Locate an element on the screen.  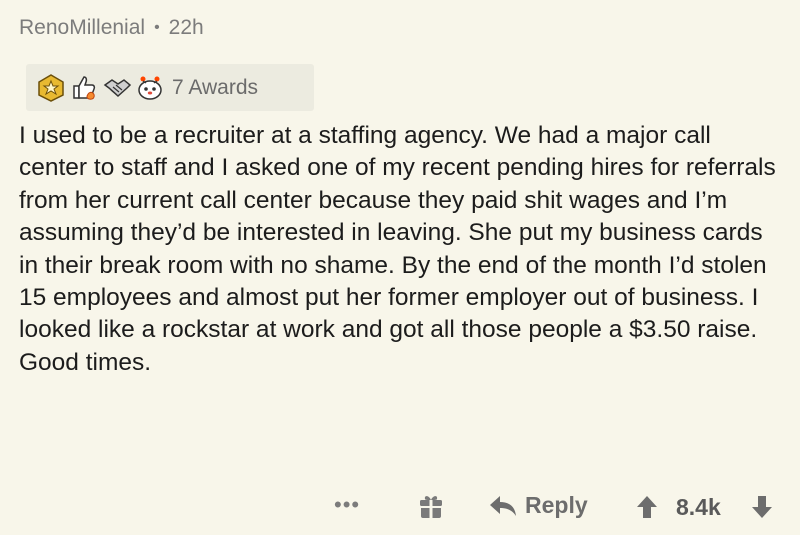
reply-label: Reply is located at coordinates (556, 505).